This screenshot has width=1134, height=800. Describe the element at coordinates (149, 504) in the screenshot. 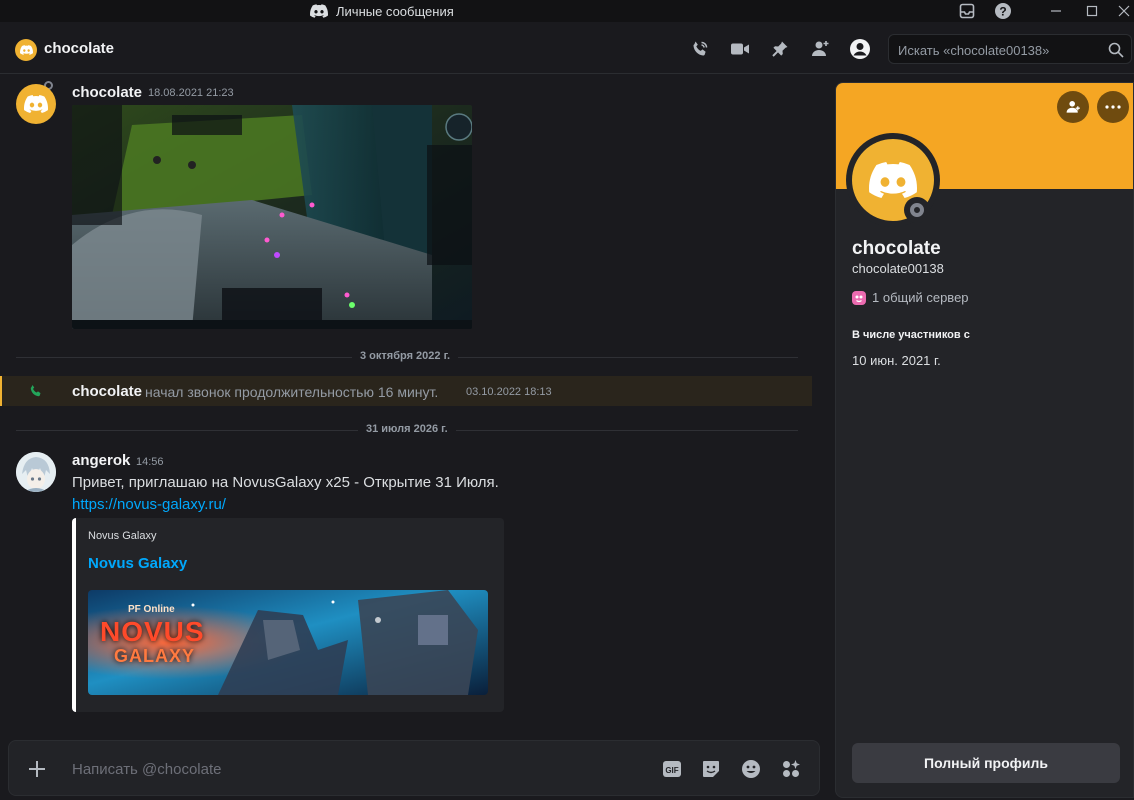

I see `message-link: https://novus-galaxy.ru/` at that location.